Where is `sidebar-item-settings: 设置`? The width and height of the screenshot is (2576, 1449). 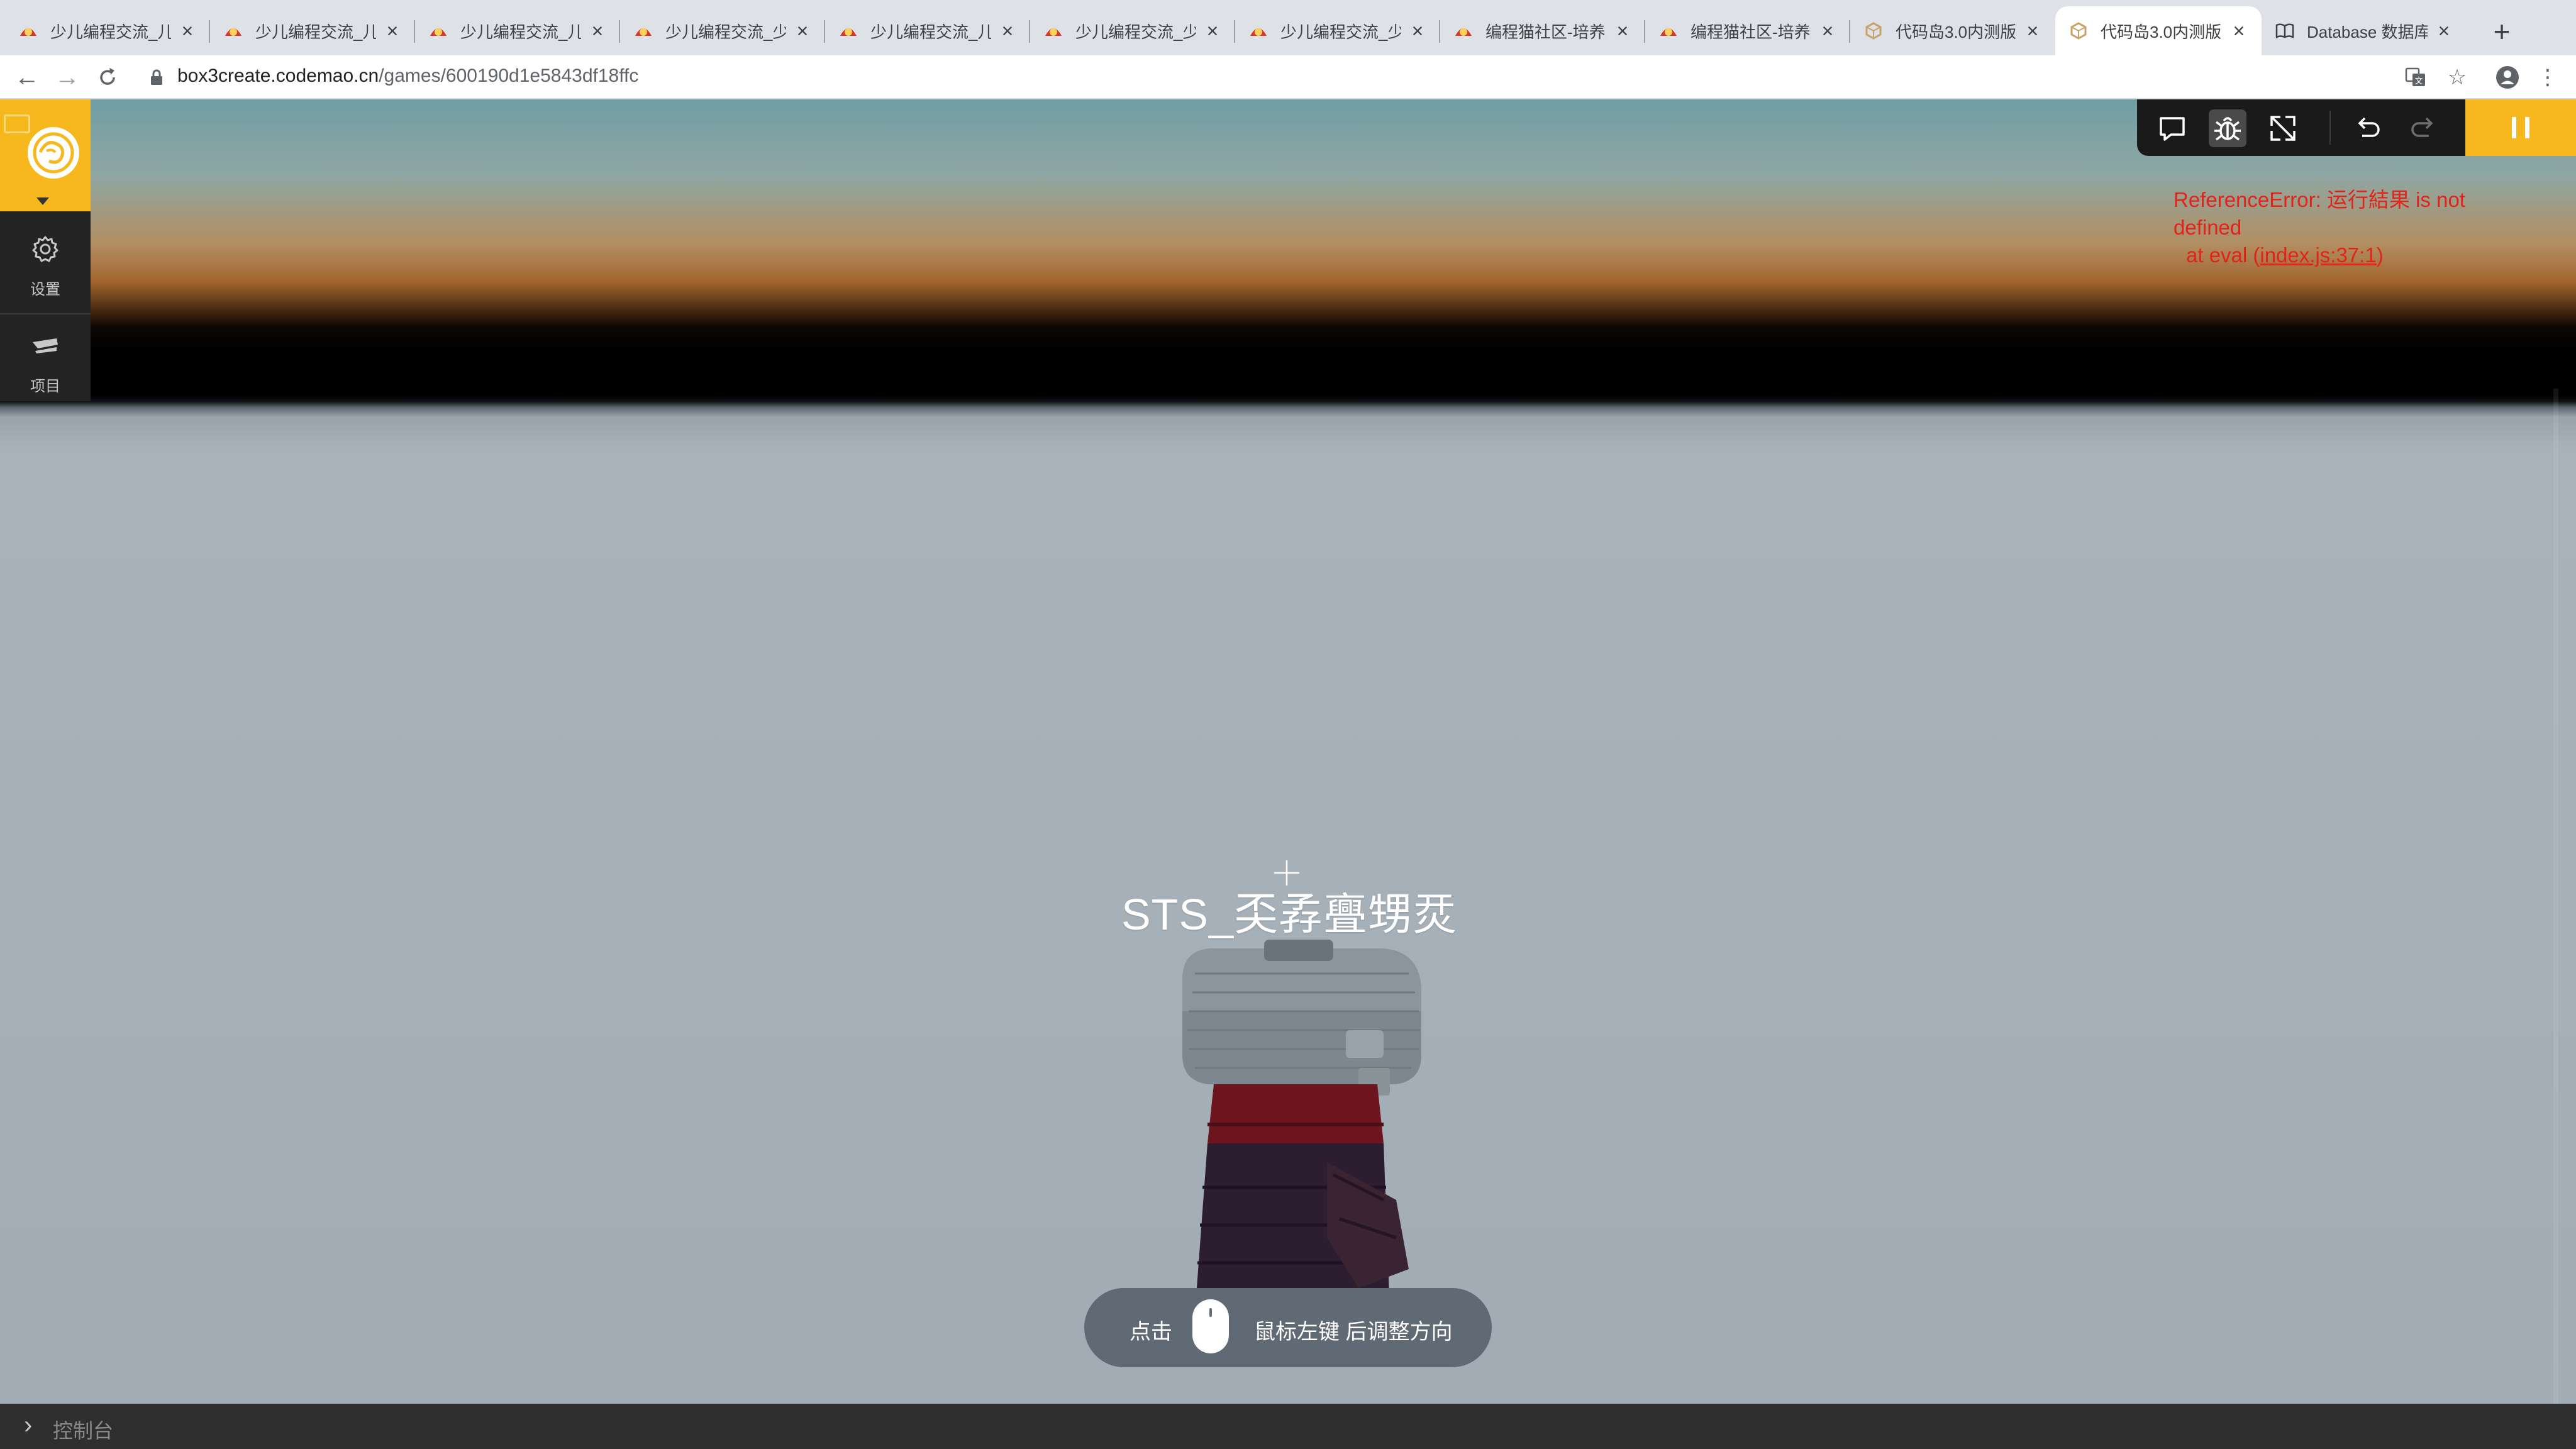
sidebar-item-settings: 设置 is located at coordinates (45, 262).